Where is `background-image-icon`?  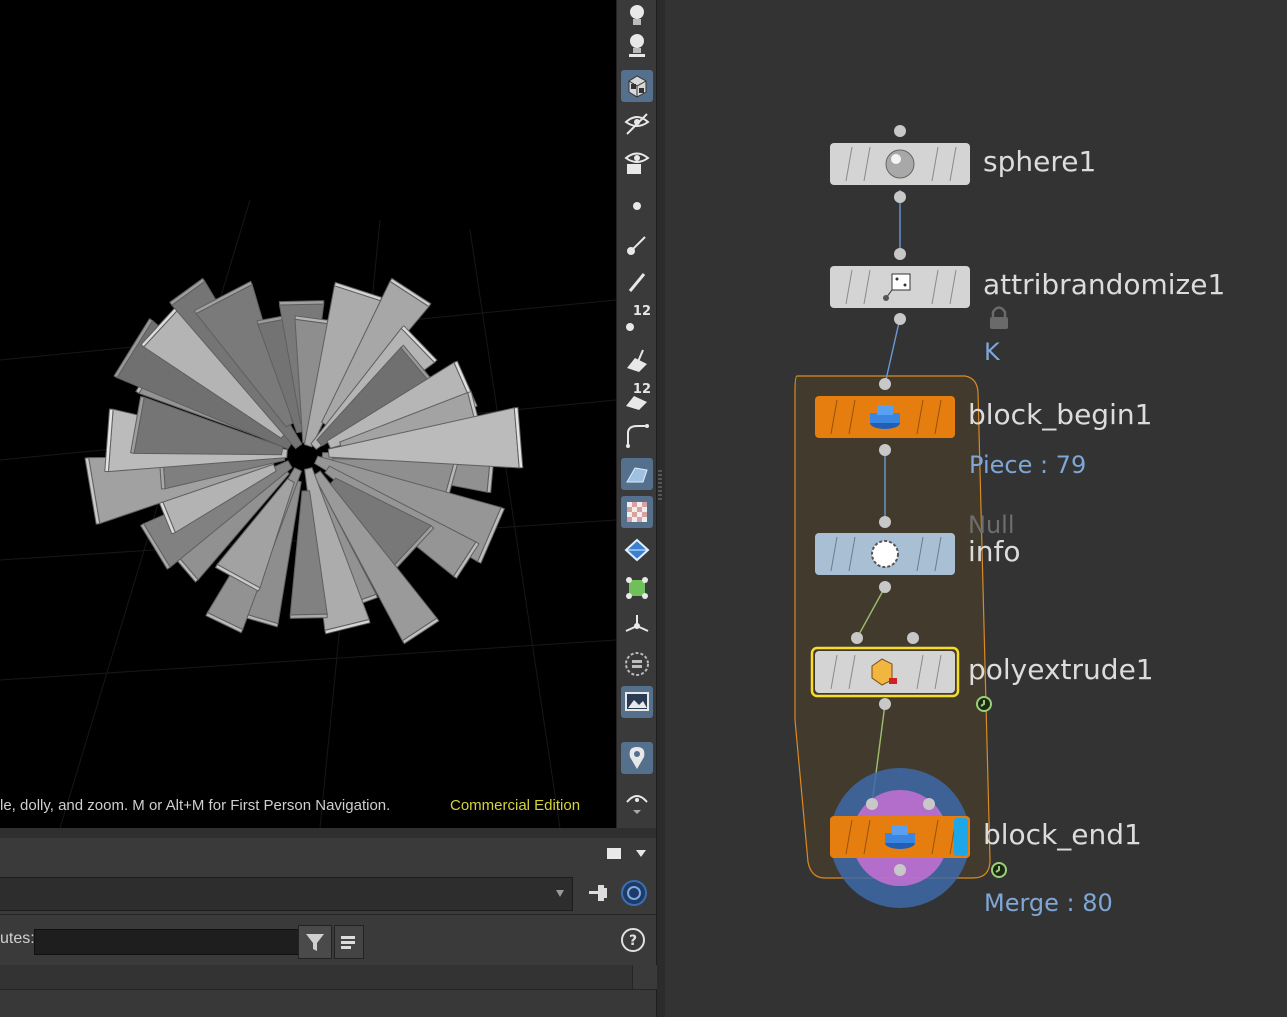
background-image-icon is located at coordinates (637, 702).